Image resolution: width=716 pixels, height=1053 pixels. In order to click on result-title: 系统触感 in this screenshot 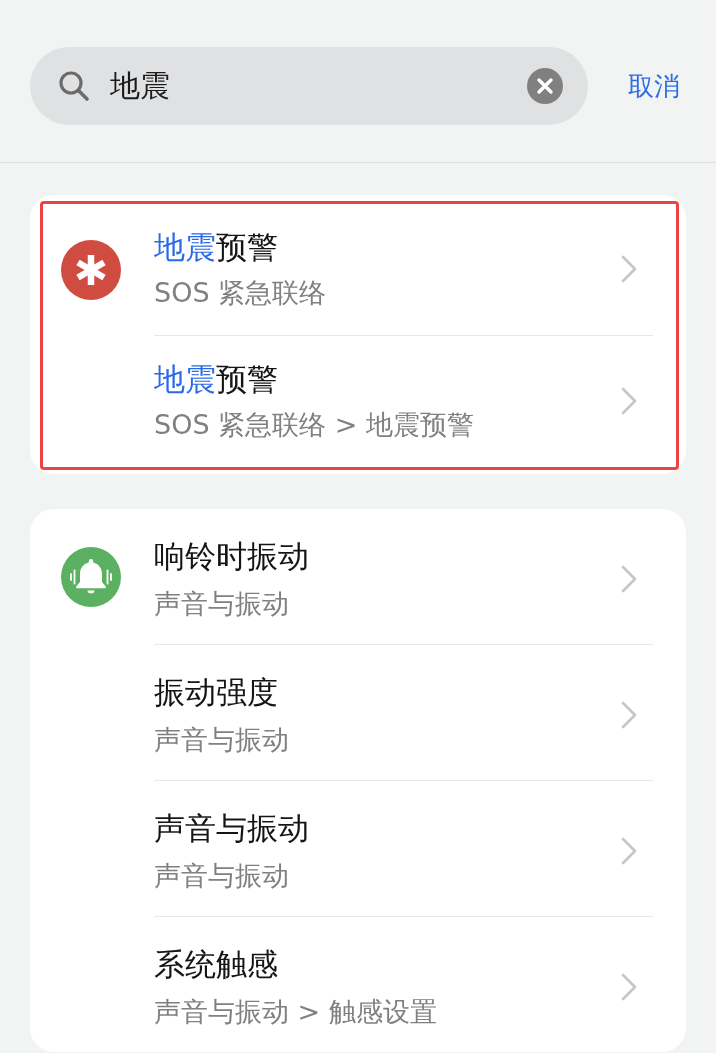, I will do `click(216, 964)`.